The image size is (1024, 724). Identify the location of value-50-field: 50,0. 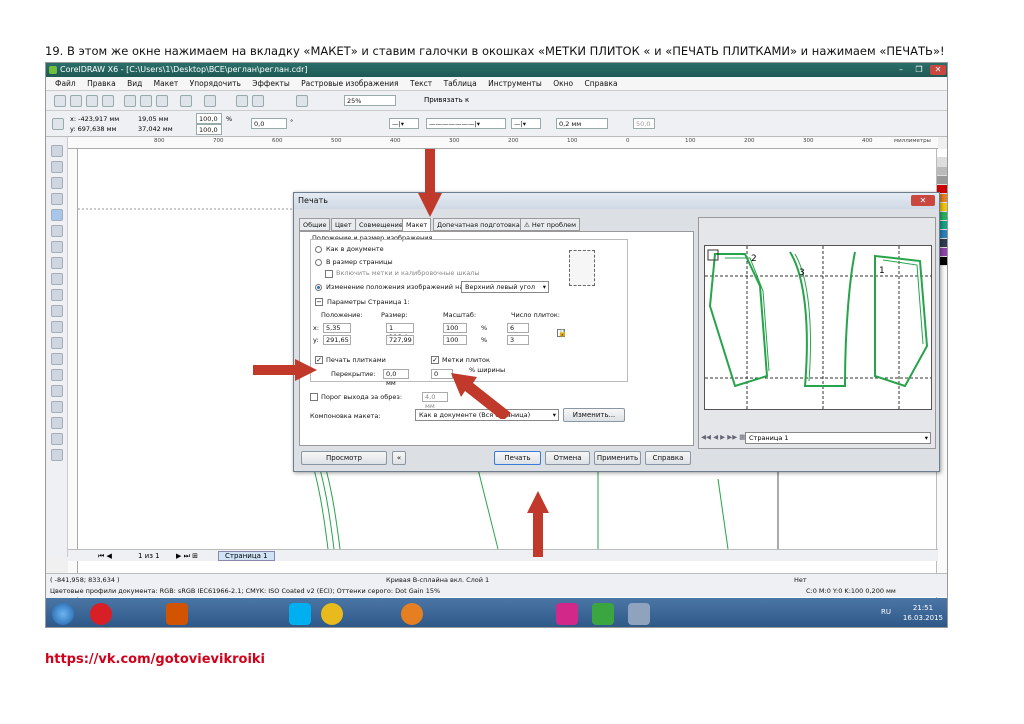
(644, 123).